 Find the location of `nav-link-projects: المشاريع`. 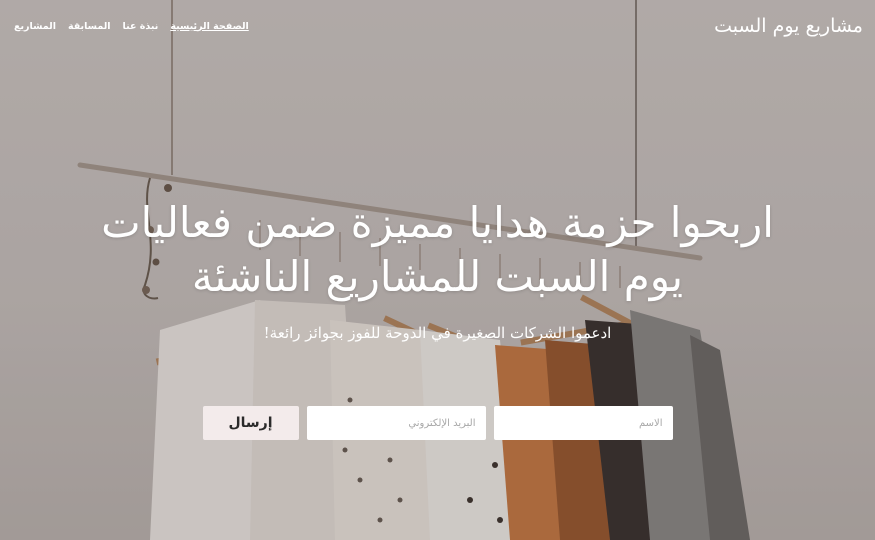

nav-link-projects: المشاريع is located at coordinates (35, 26).